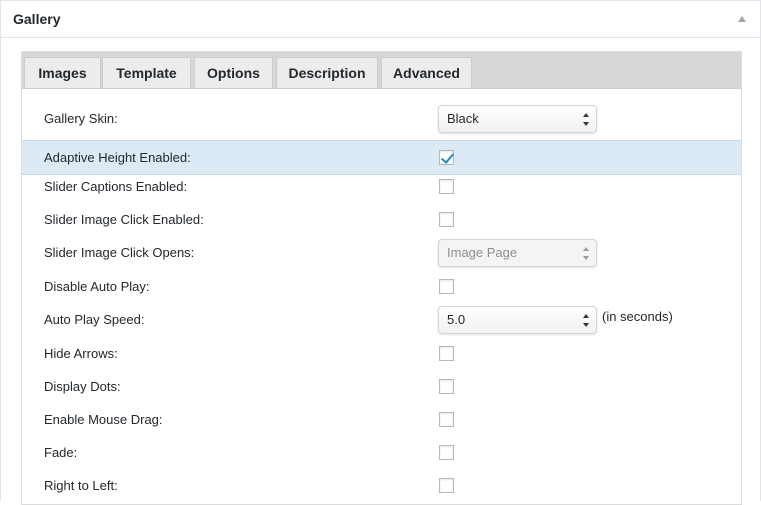  Describe the element at coordinates (146, 72) in the screenshot. I see `tab-template: Template` at that location.